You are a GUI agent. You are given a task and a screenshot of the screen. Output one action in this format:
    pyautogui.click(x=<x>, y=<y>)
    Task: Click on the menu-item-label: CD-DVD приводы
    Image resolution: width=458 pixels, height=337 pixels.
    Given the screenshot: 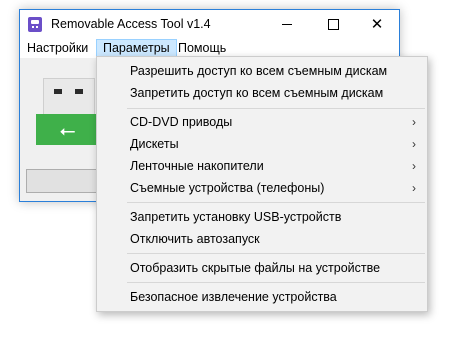 What is the action you would take?
    pyautogui.click(x=181, y=122)
    